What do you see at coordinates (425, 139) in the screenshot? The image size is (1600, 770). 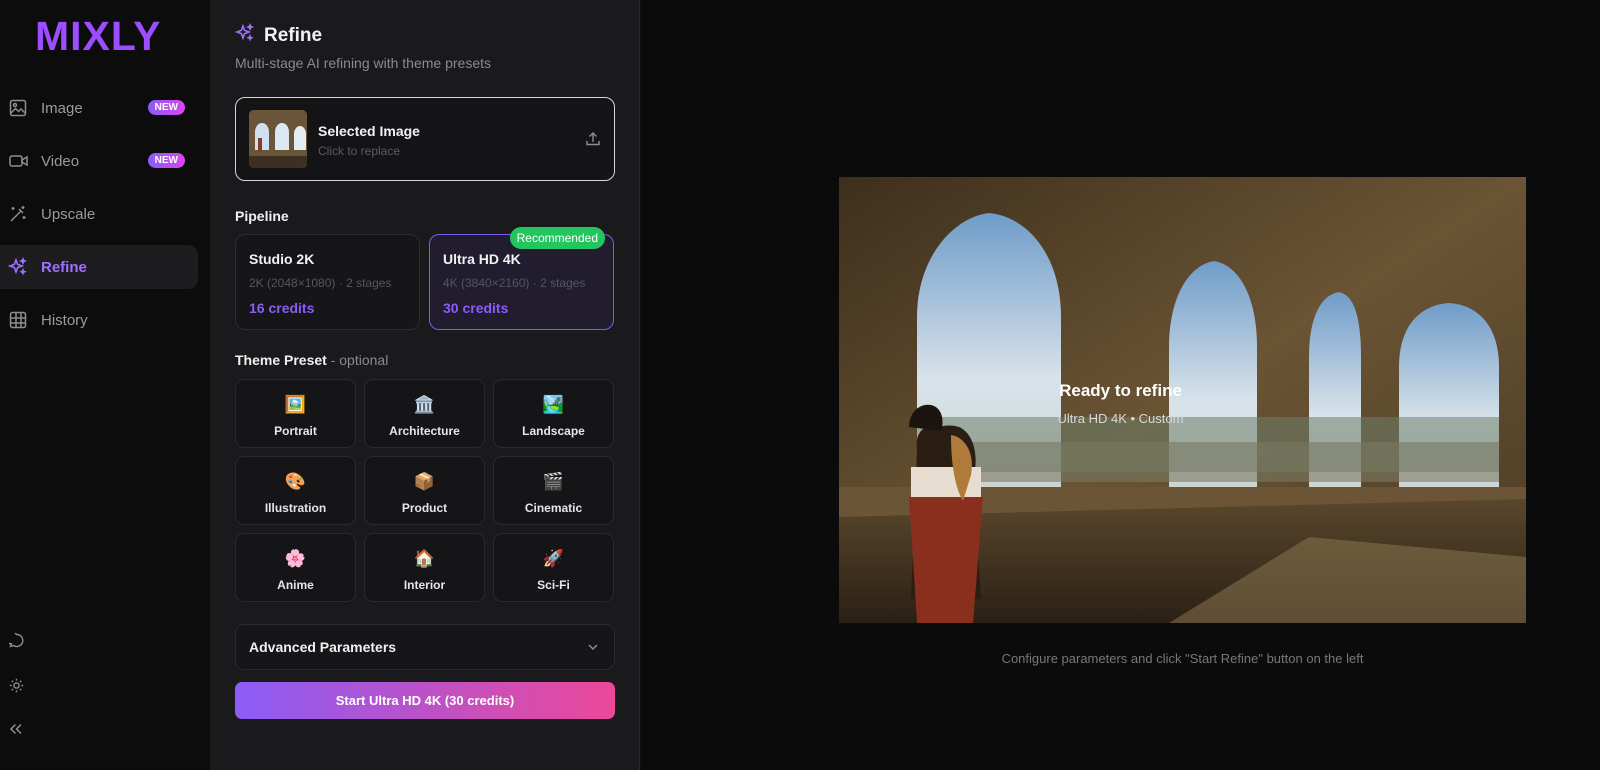 I see `selected-image-card: Selected Image Click to replace` at bounding box center [425, 139].